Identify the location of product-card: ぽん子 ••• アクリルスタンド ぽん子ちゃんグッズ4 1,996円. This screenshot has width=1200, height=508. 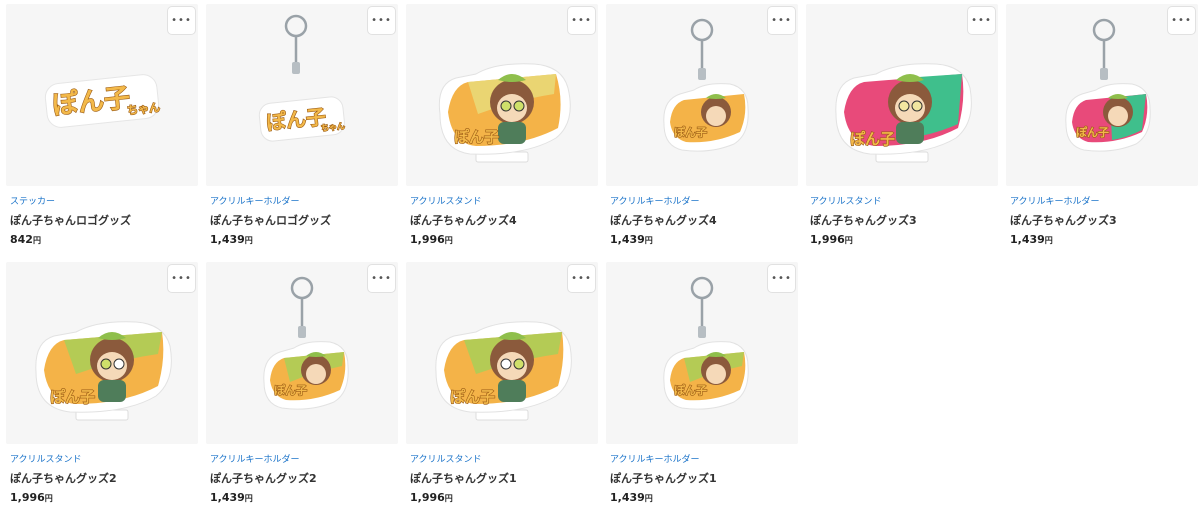
(502, 127).